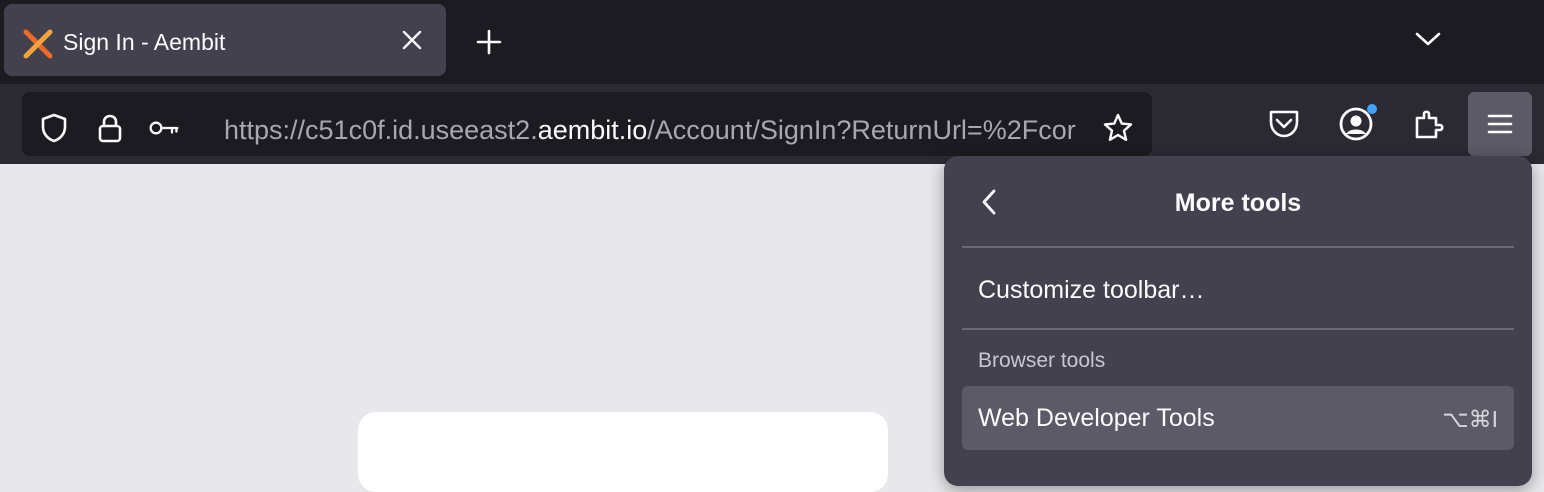 The width and height of the screenshot is (1544, 492). I want to click on close-icon, so click(412, 40).